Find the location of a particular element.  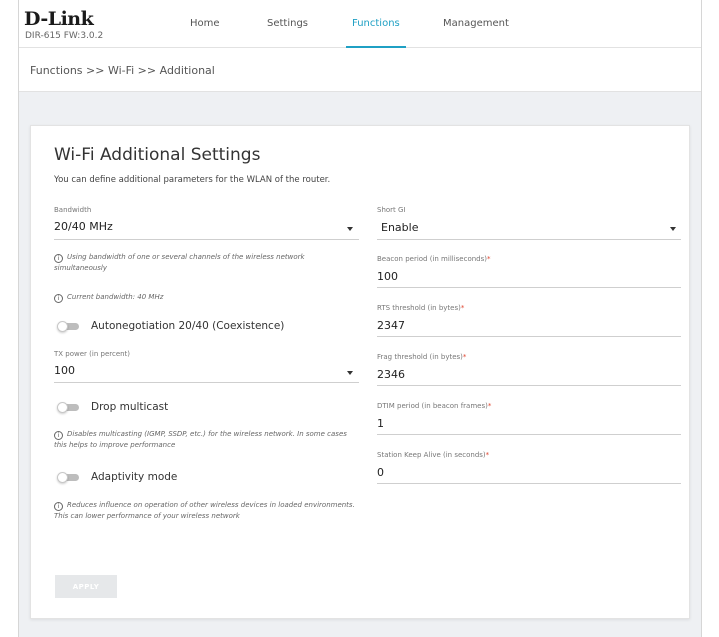

dtim-period-value: 1 is located at coordinates (380, 423).